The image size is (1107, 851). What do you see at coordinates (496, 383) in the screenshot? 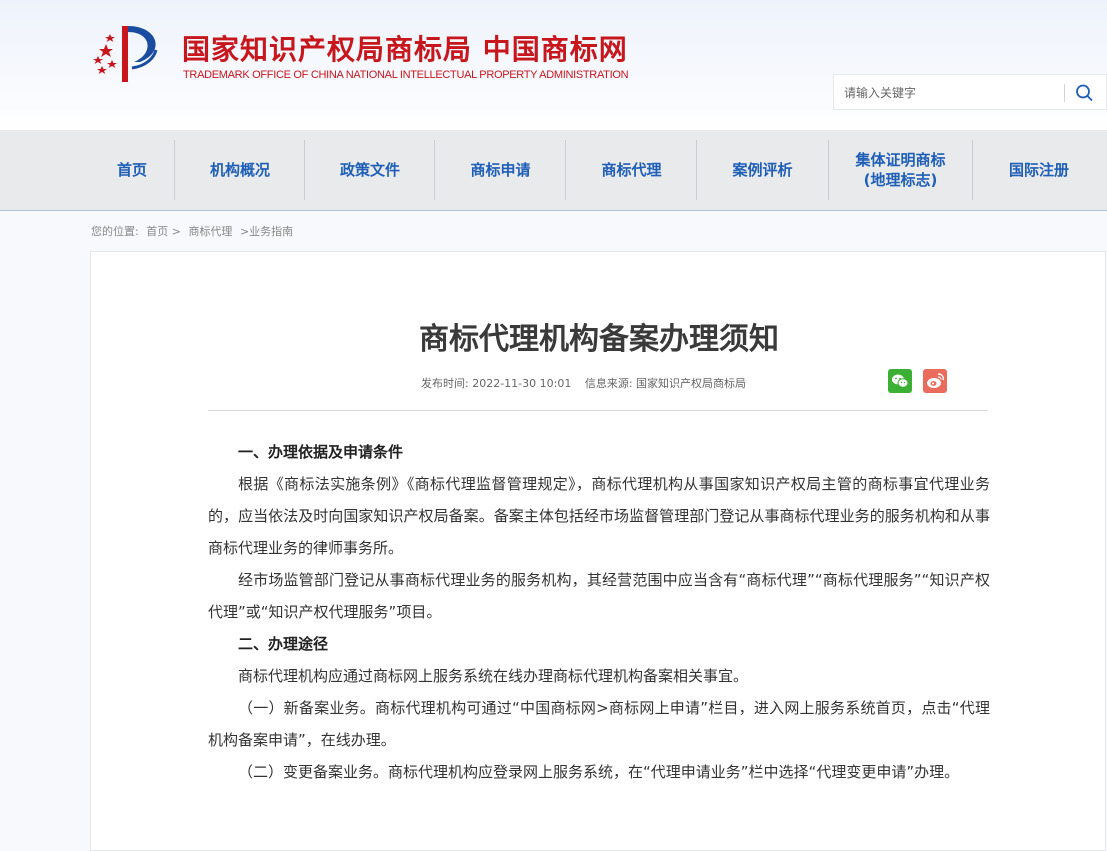
I see `publish-time: 发布时间: 2022-11-30 10:01` at bounding box center [496, 383].